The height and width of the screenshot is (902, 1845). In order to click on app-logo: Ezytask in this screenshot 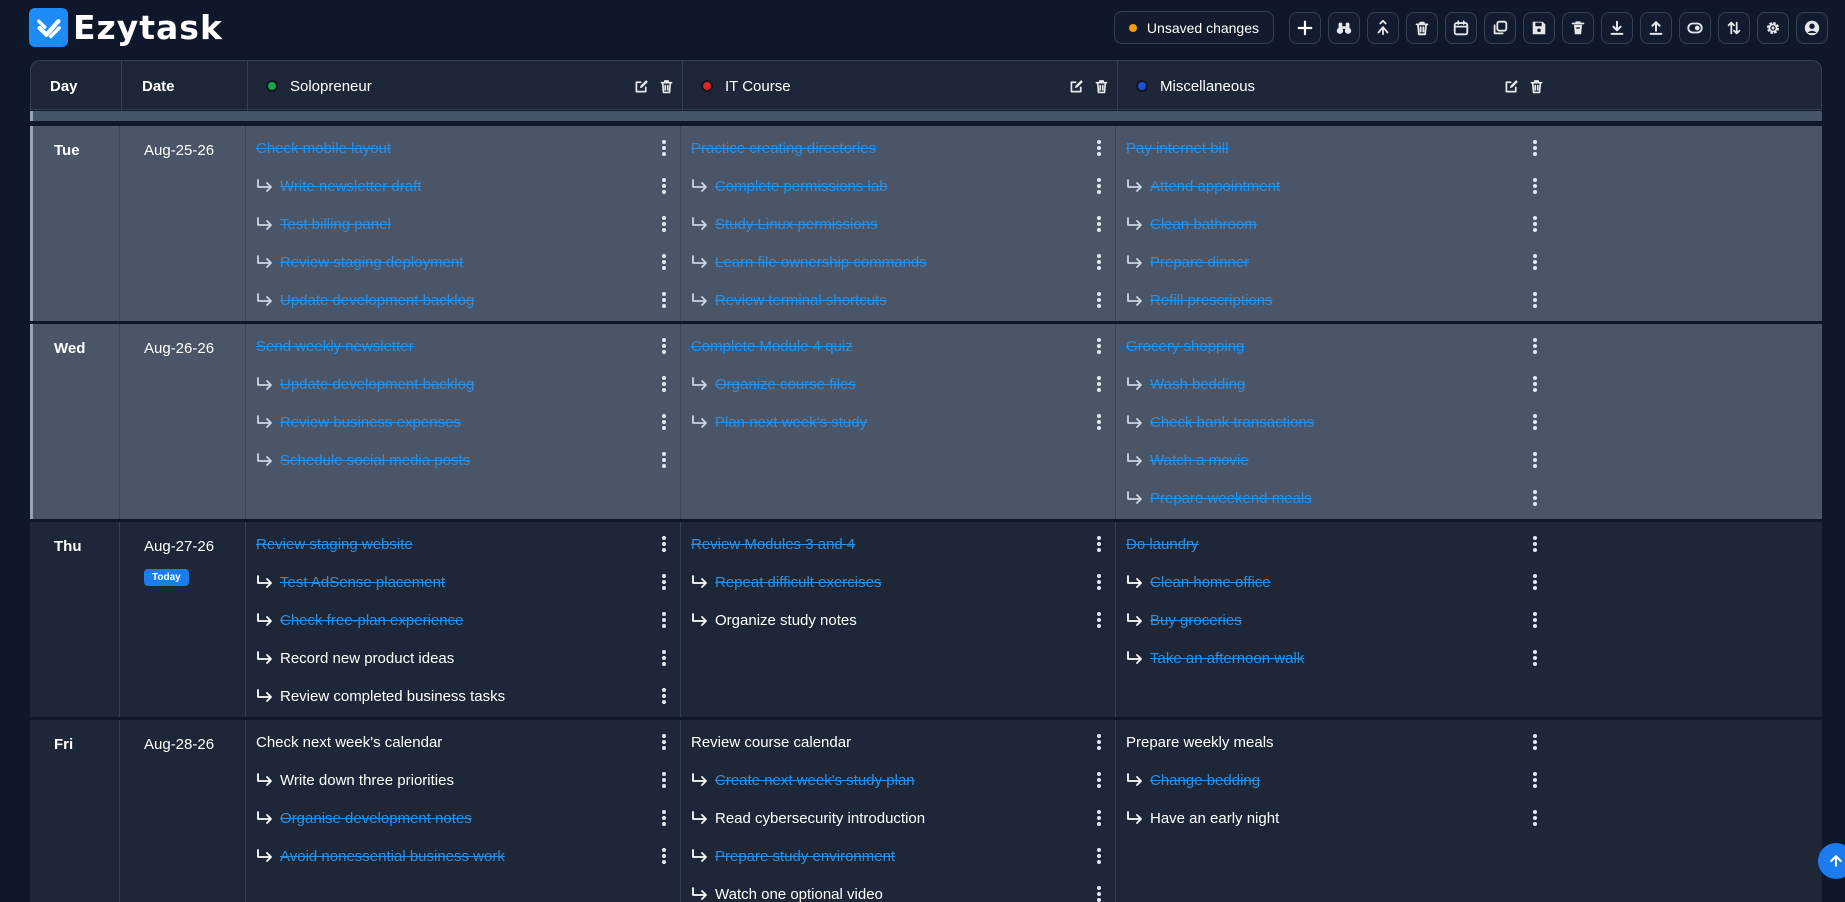, I will do `click(126, 27)`.